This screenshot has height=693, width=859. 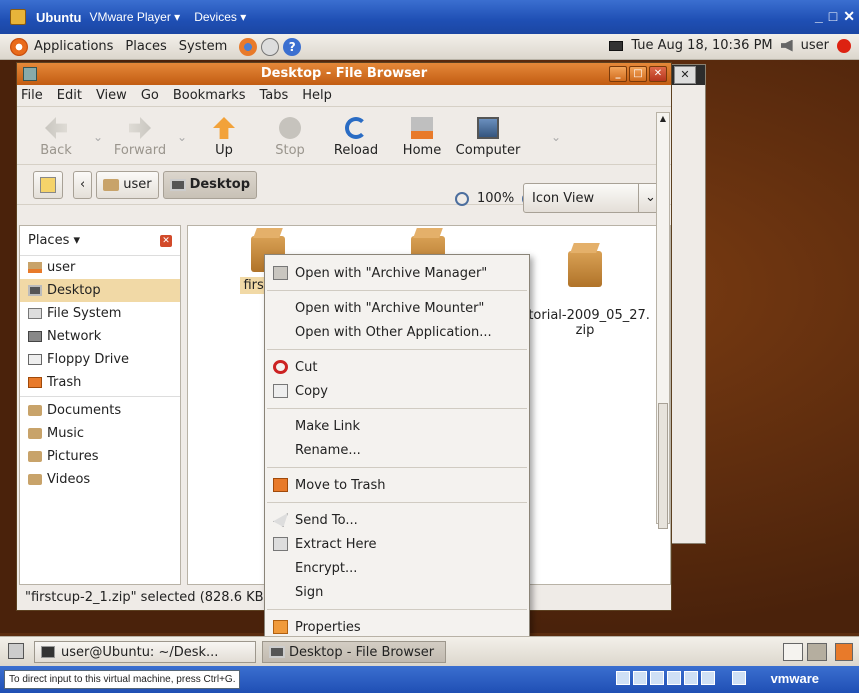 What do you see at coordinates (739, 678) in the screenshot?
I see `message-icon` at bounding box center [739, 678].